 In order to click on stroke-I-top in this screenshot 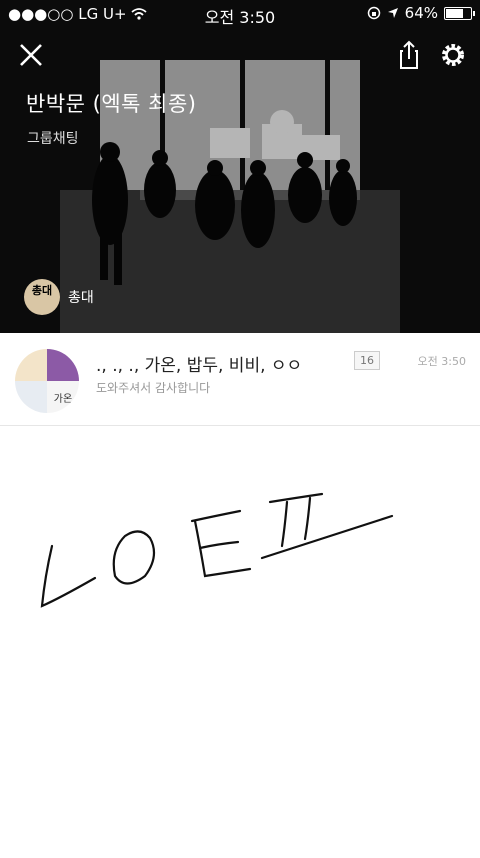, I will do `click(296, 498)`.